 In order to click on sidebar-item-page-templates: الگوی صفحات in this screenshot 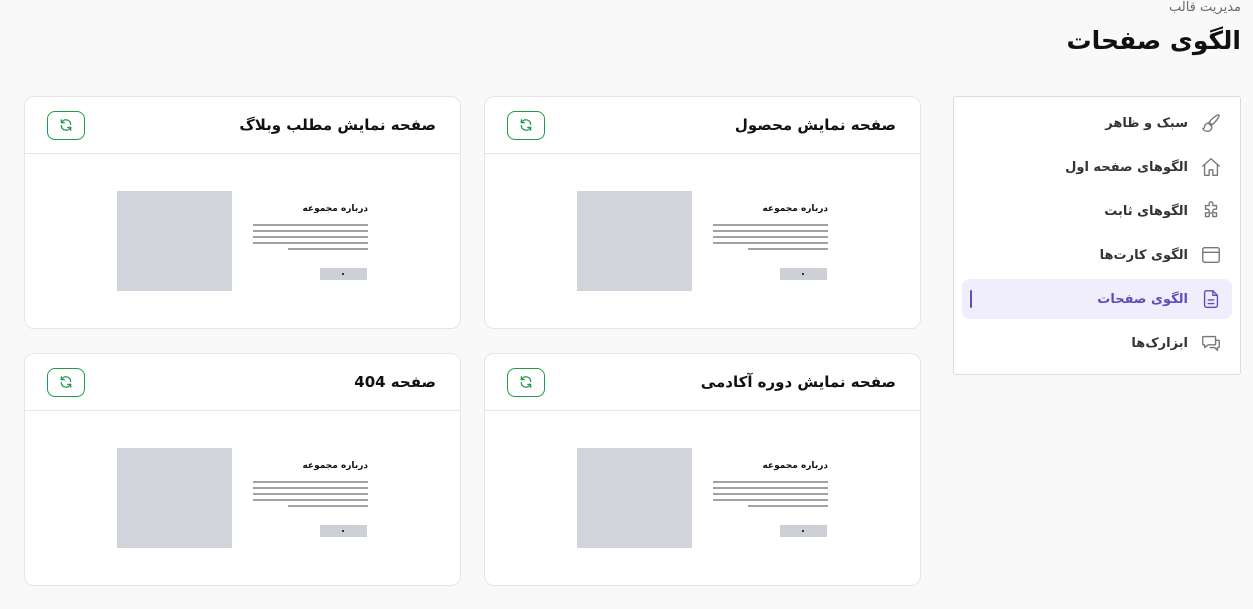, I will do `click(1097, 299)`.